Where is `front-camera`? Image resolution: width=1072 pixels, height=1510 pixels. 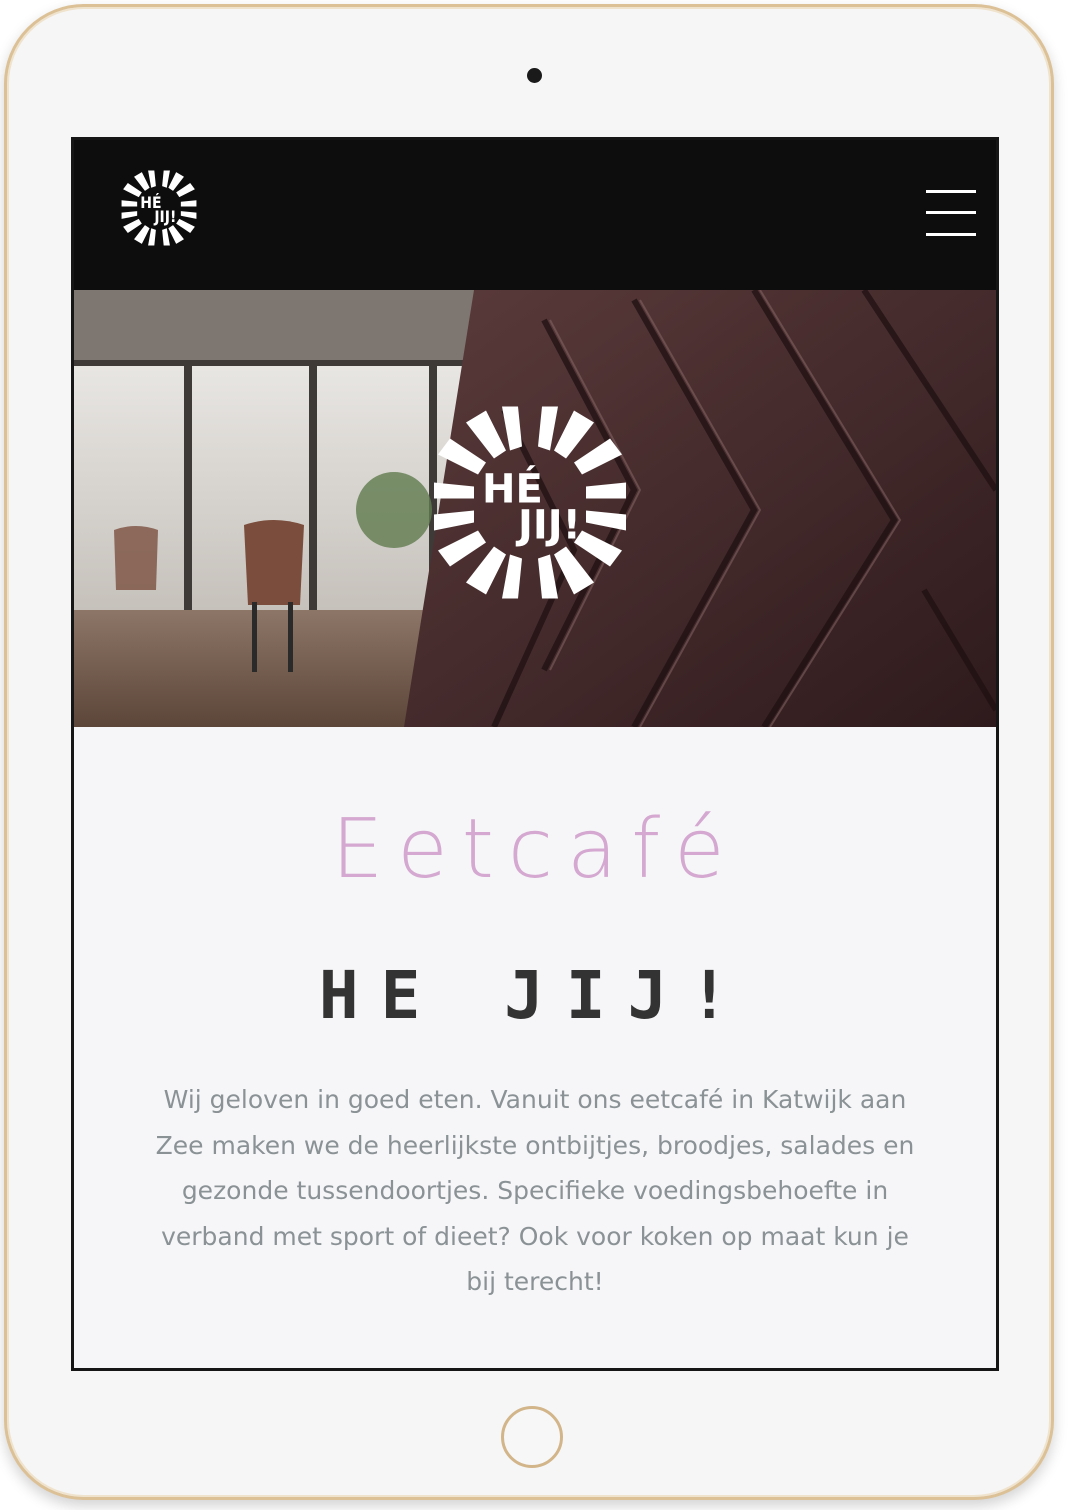 front-camera is located at coordinates (534, 75).